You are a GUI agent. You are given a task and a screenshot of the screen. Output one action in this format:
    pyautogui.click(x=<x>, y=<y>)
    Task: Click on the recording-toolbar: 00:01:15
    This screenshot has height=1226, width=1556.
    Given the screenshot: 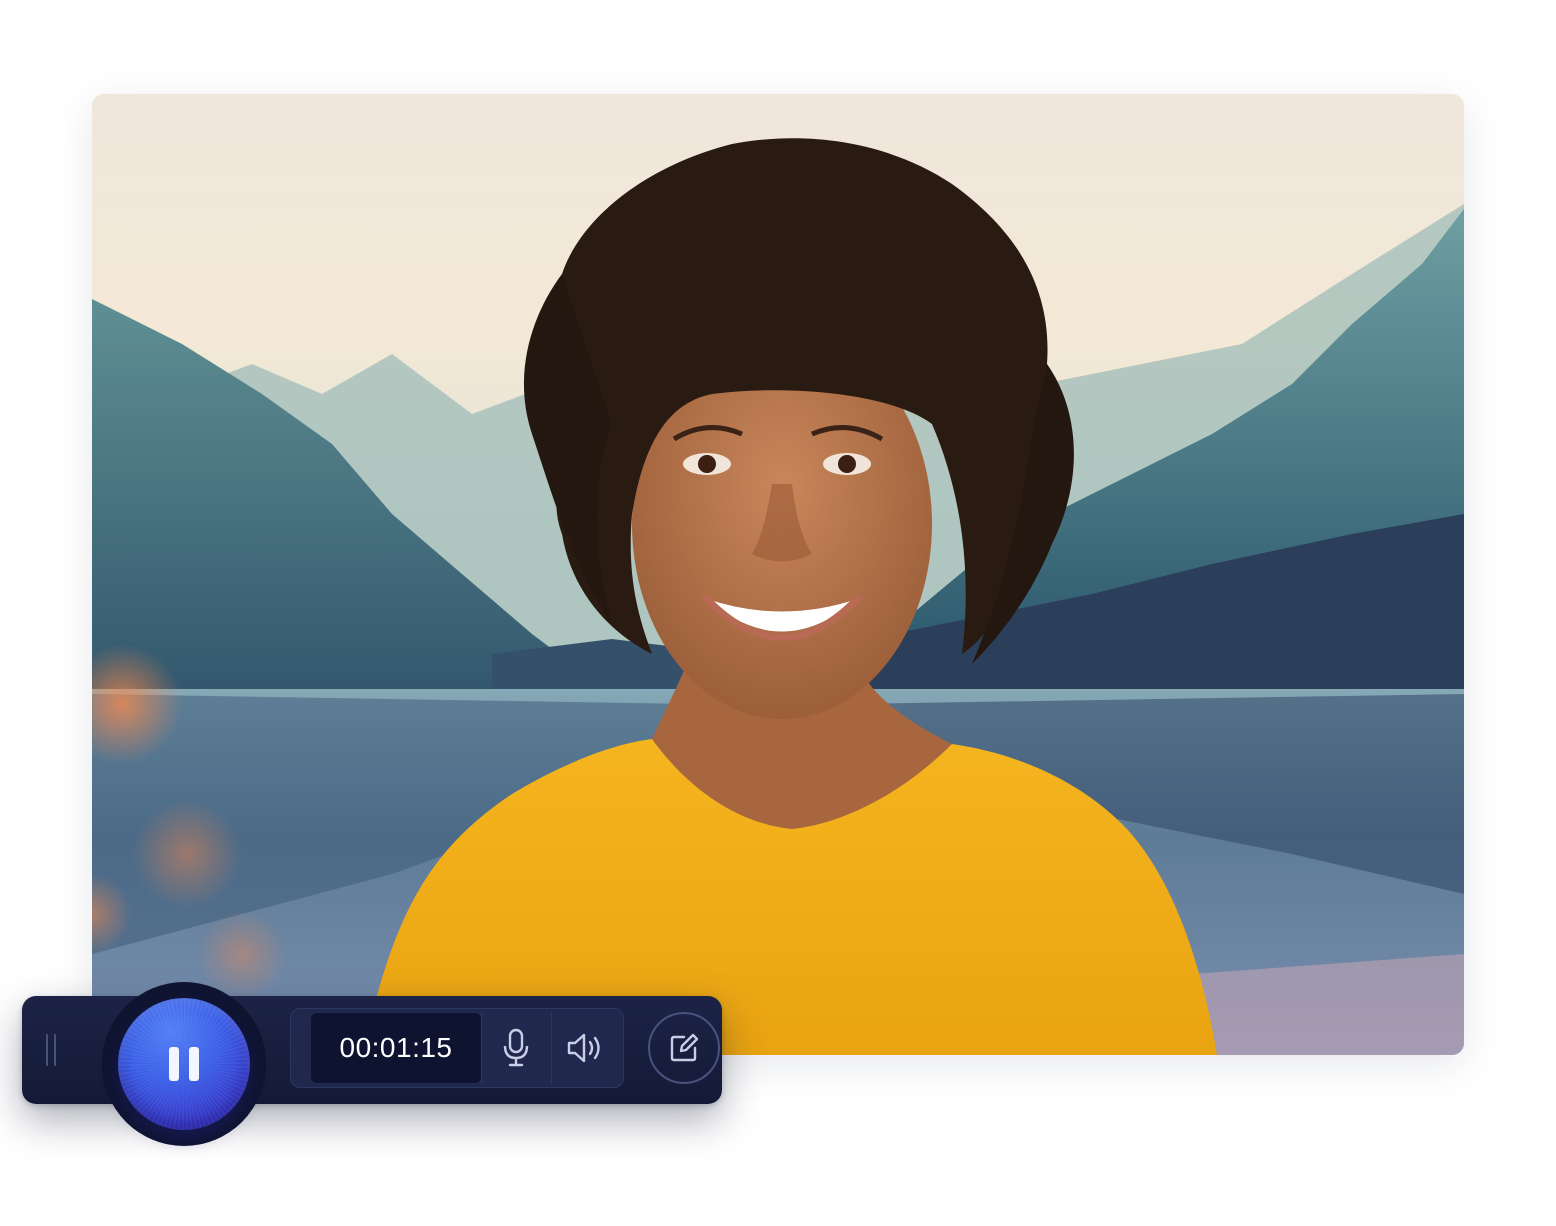 What is the action you would take?
    pyautogui.click(x=372, y=1050)
    